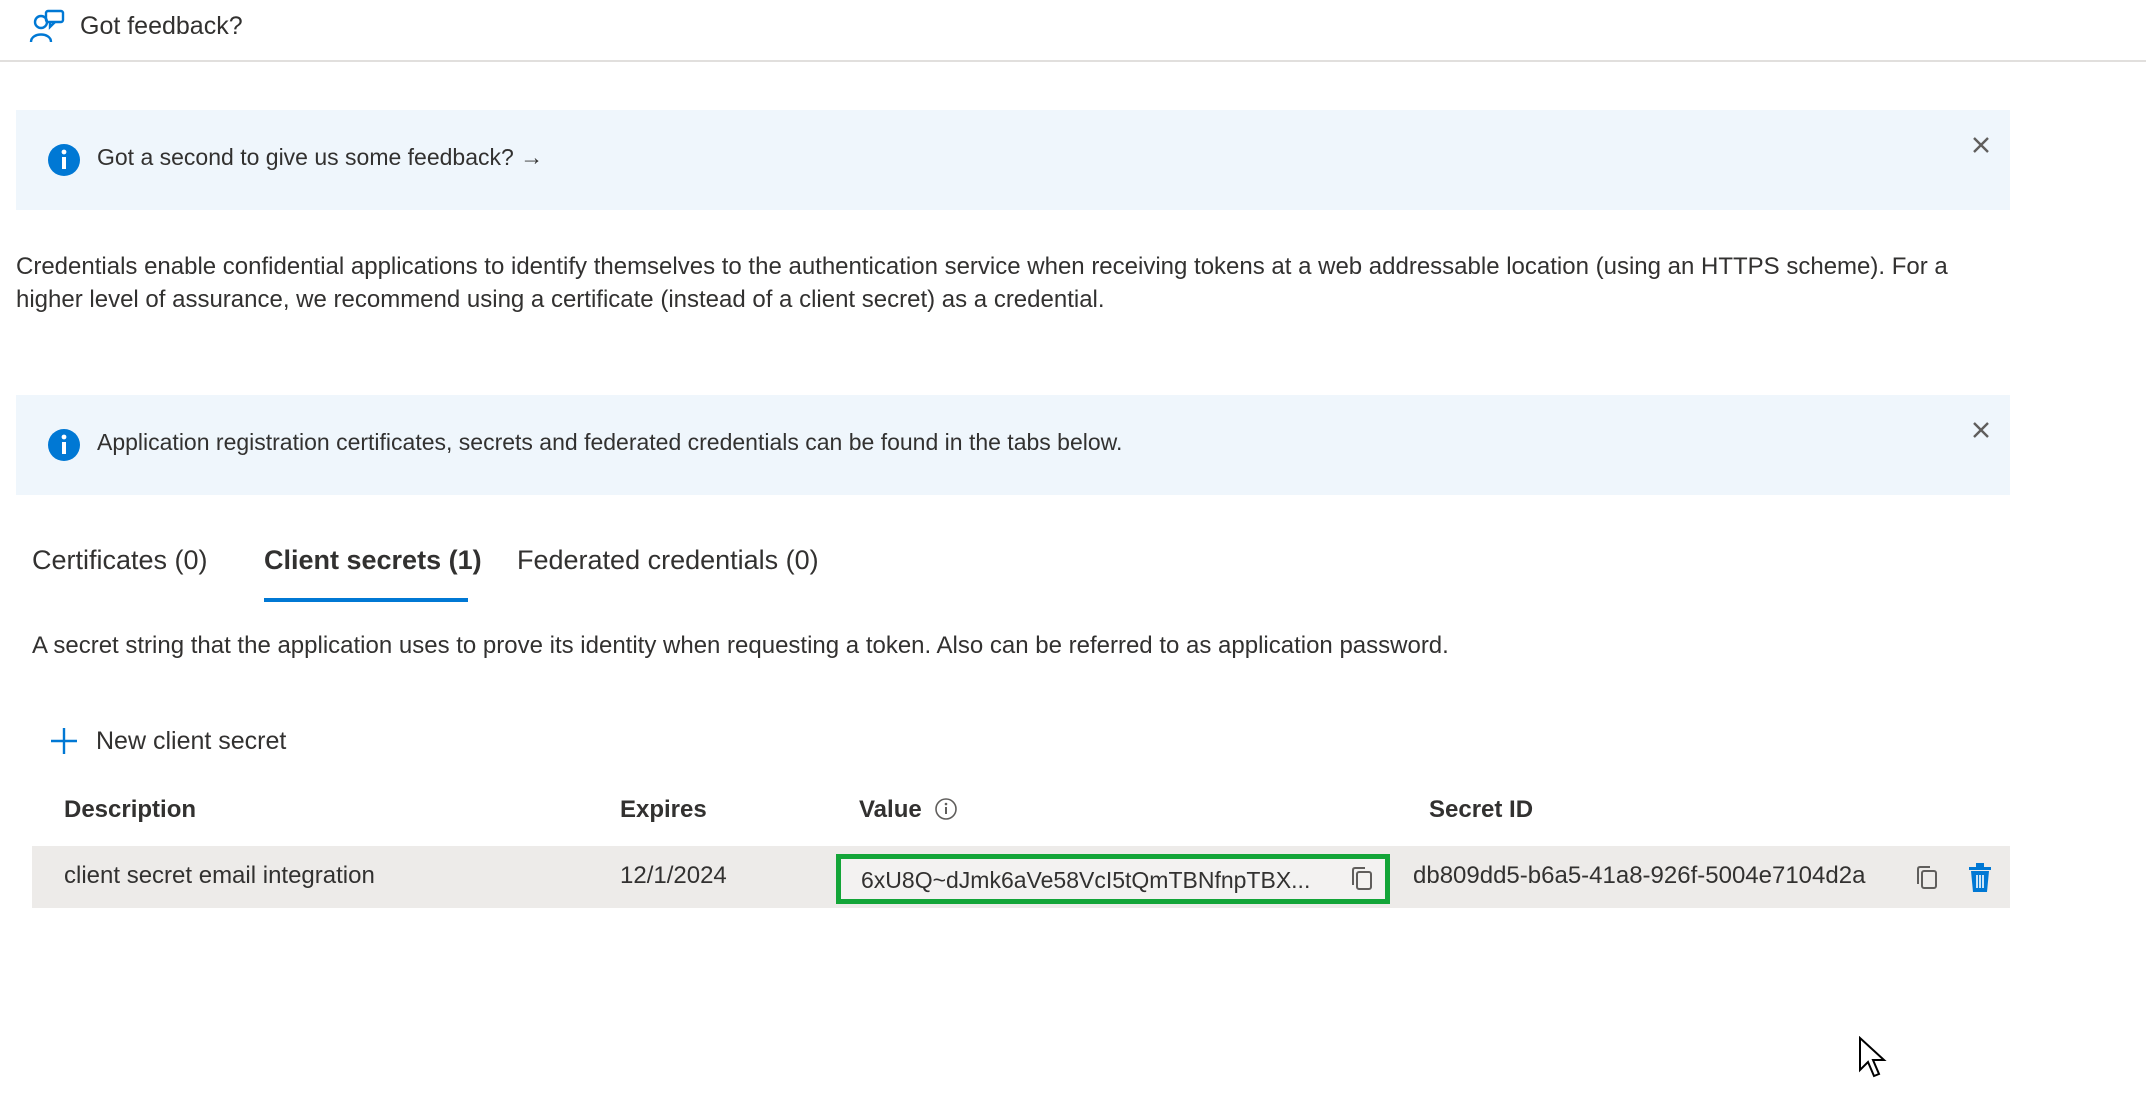  What do you see at coordinates (1073, 31) in the screenshot?
I see `feedback-bar: Got feedback?` at bounding box center [1073, 31].